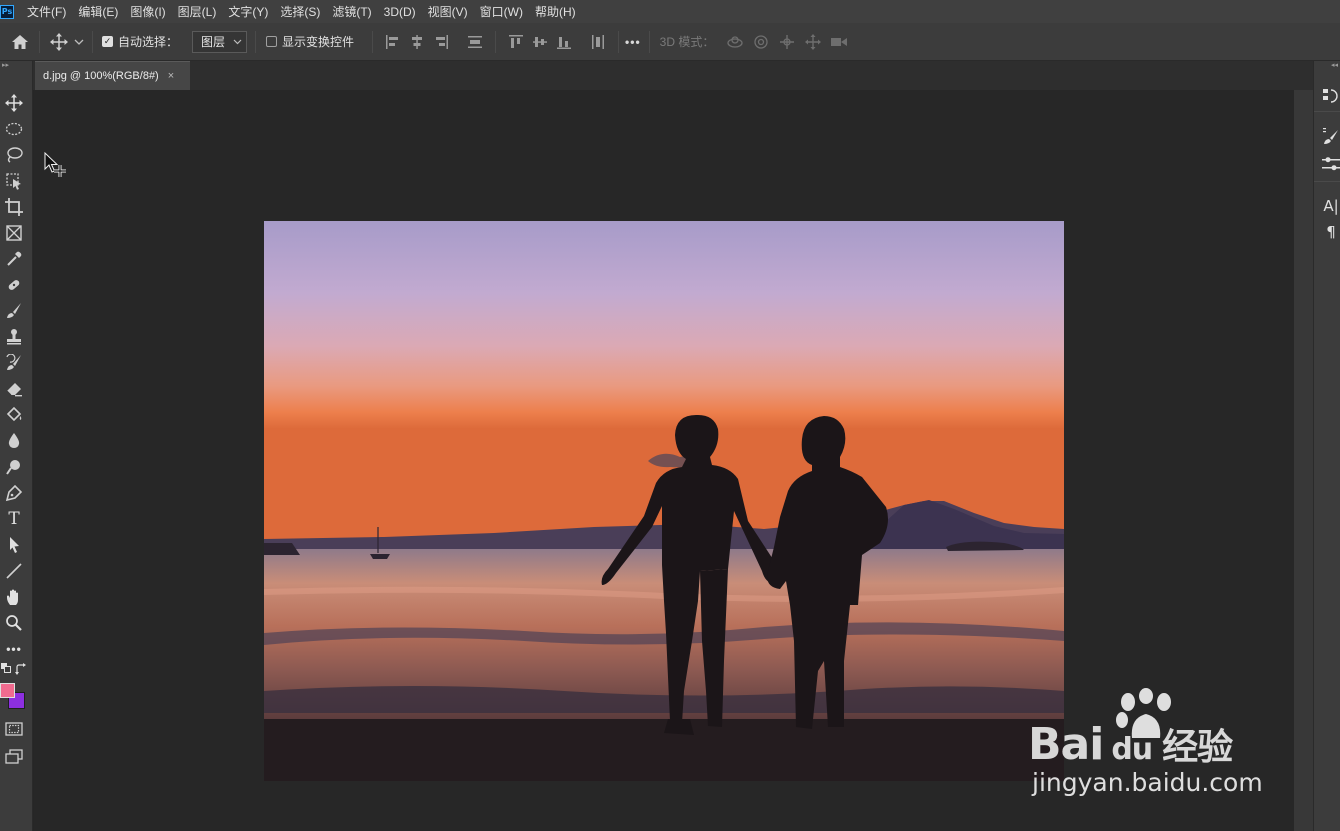 The width and height of the screenshot is (1340, 831). I want to click on menu-filter: 滤镜(T), so click(351, 11).